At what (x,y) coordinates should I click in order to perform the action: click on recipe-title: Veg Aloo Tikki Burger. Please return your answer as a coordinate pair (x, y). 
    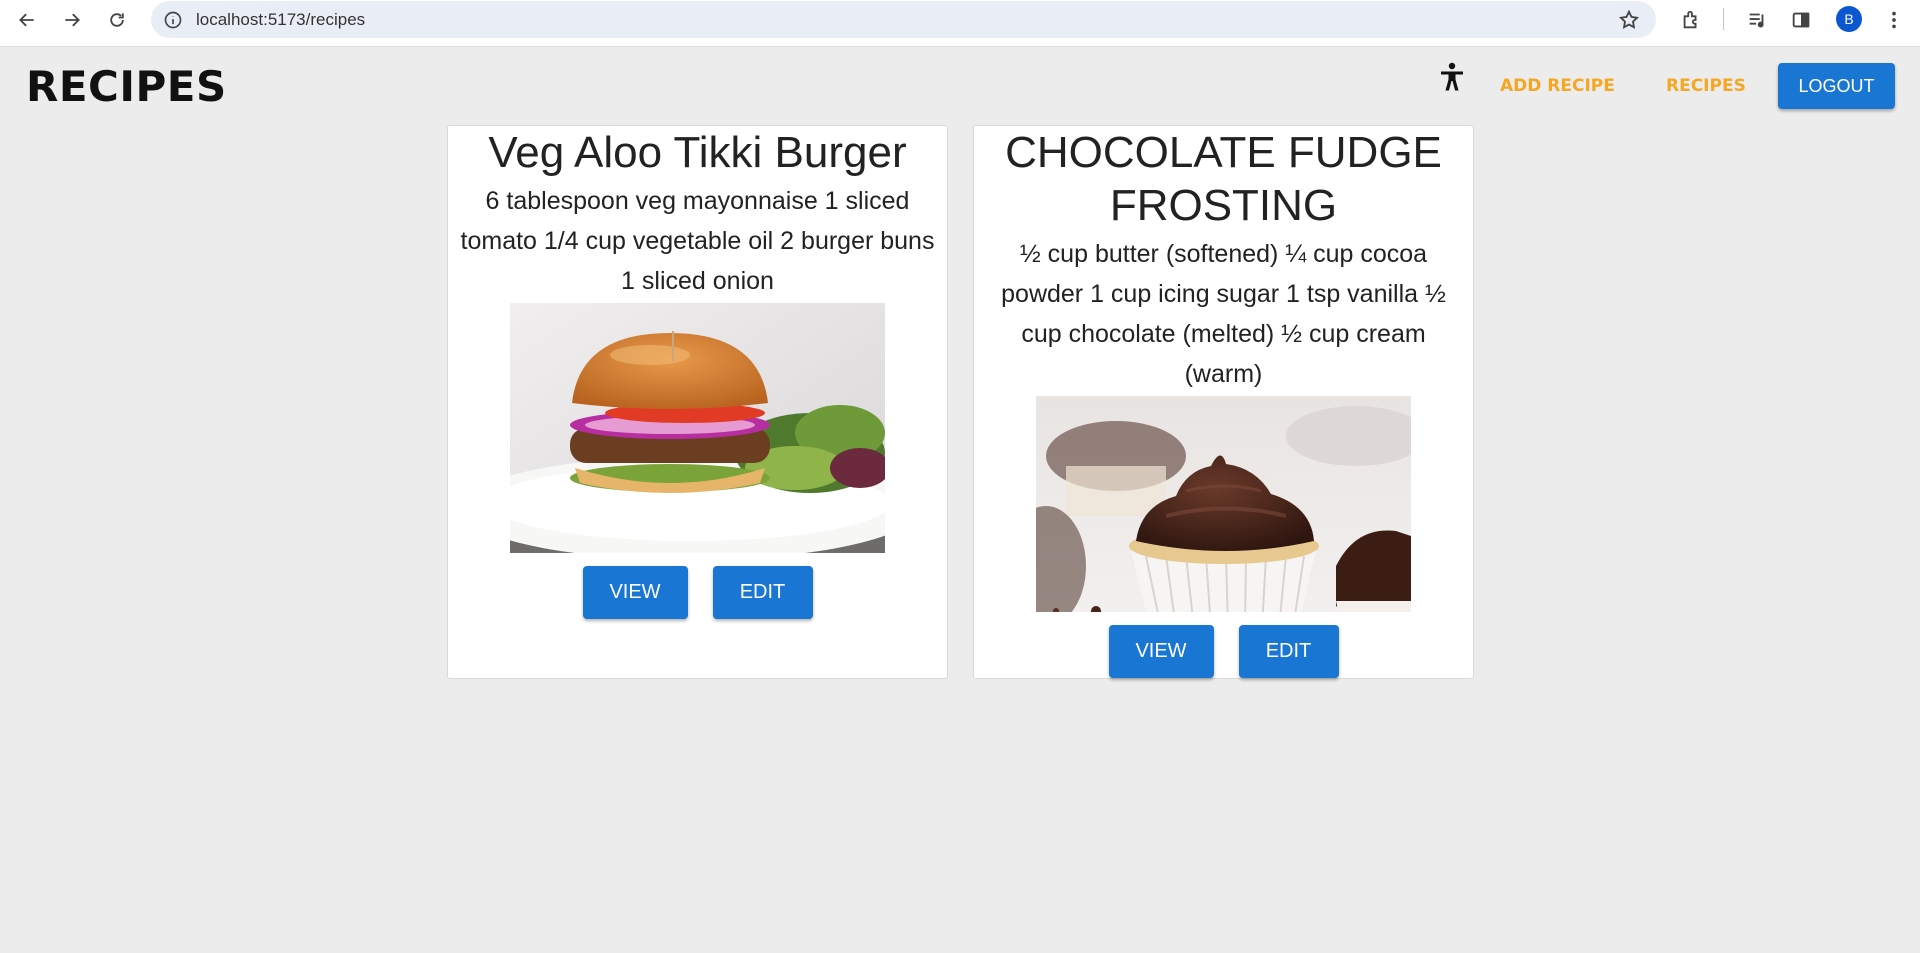
    Looking at the image, I should click on (697, 152).